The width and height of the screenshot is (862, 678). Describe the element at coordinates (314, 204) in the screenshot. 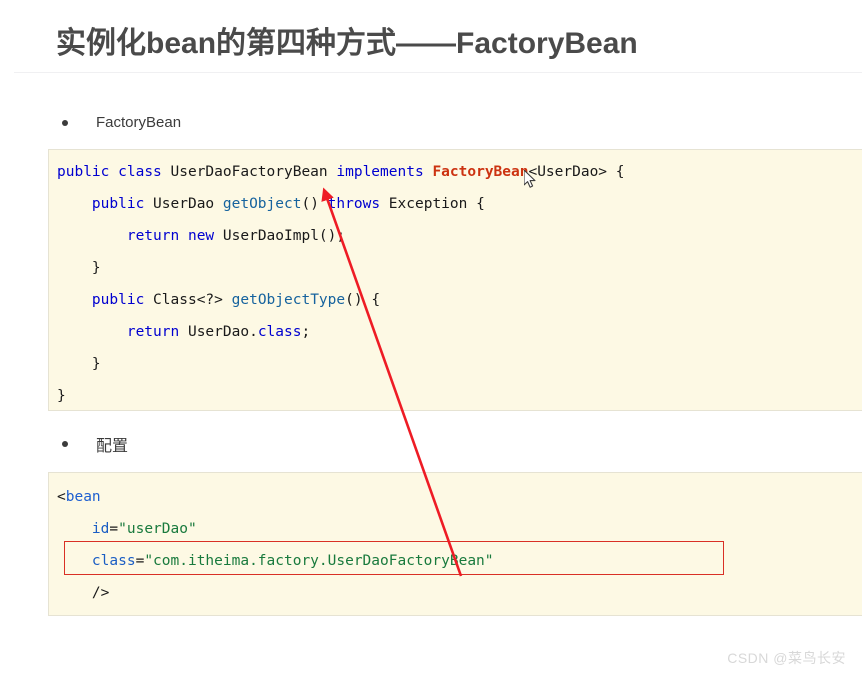

I see `code-token: ()` at that location.